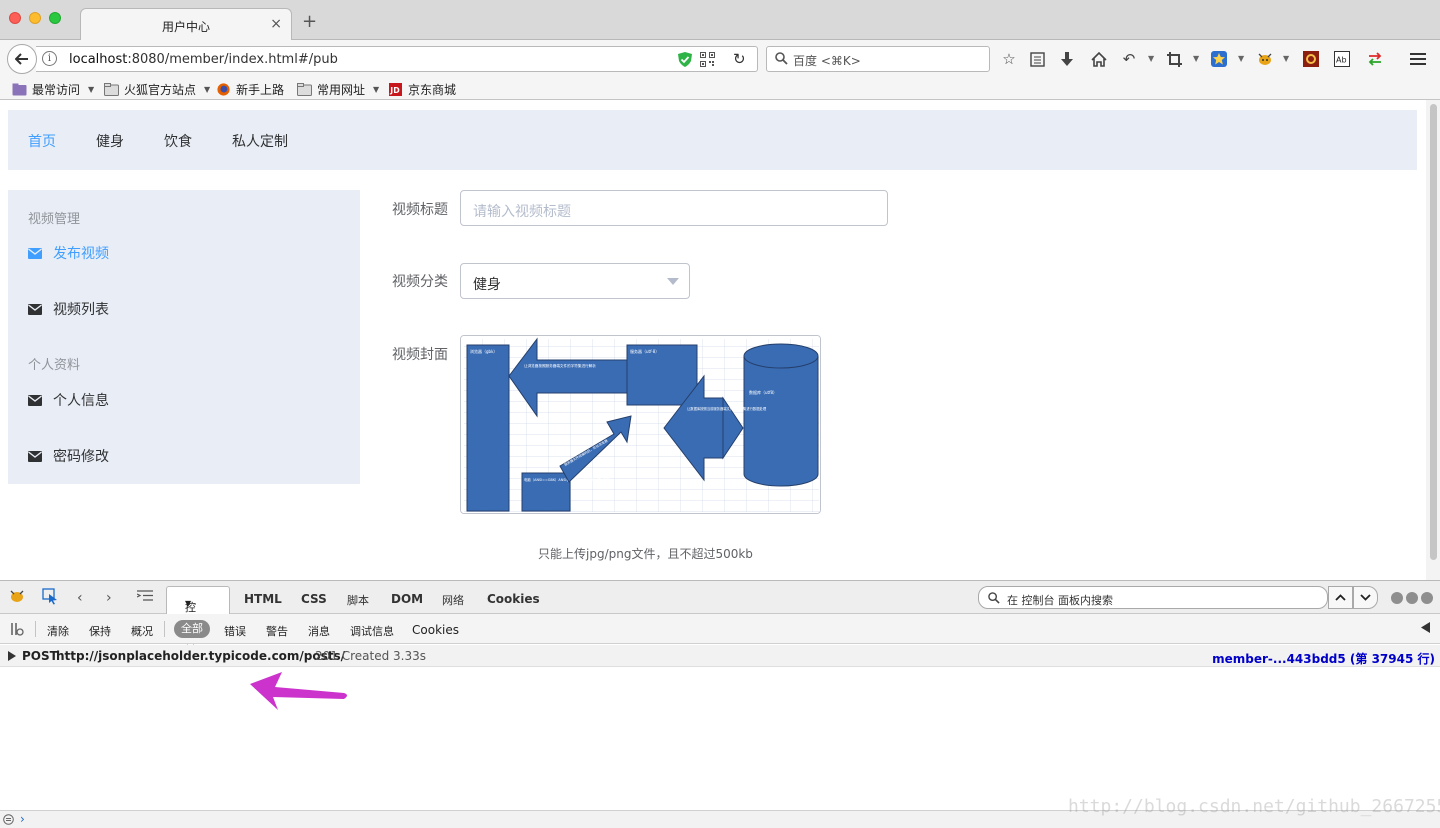 The height and width of the screenshot is (828, 1440). I want to click on command-editor-icon, so click(144, 597).